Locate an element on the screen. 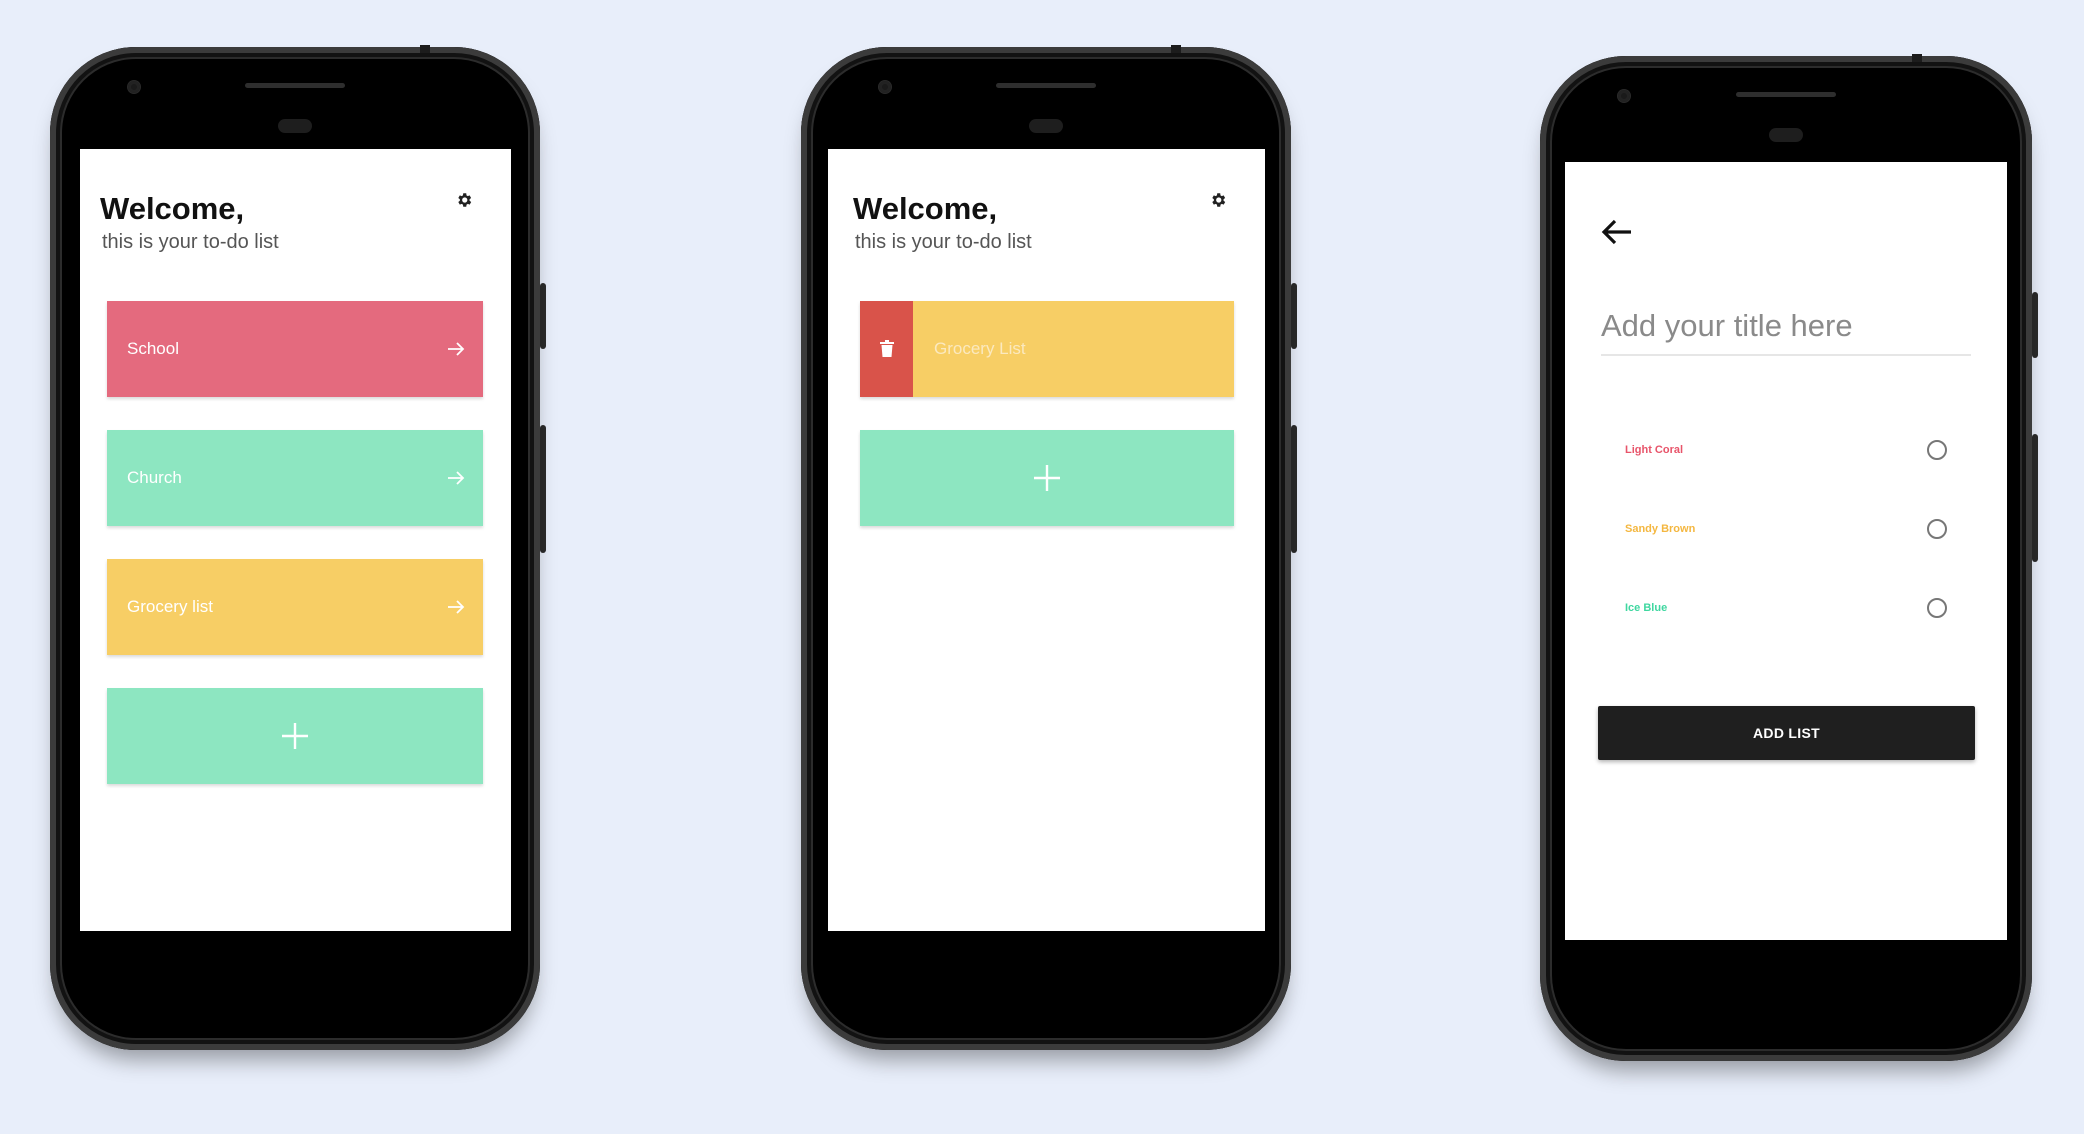 The width and height of the screenshot is (2084, 1134). list-card-church: Church is located at coordinates (295, 478).